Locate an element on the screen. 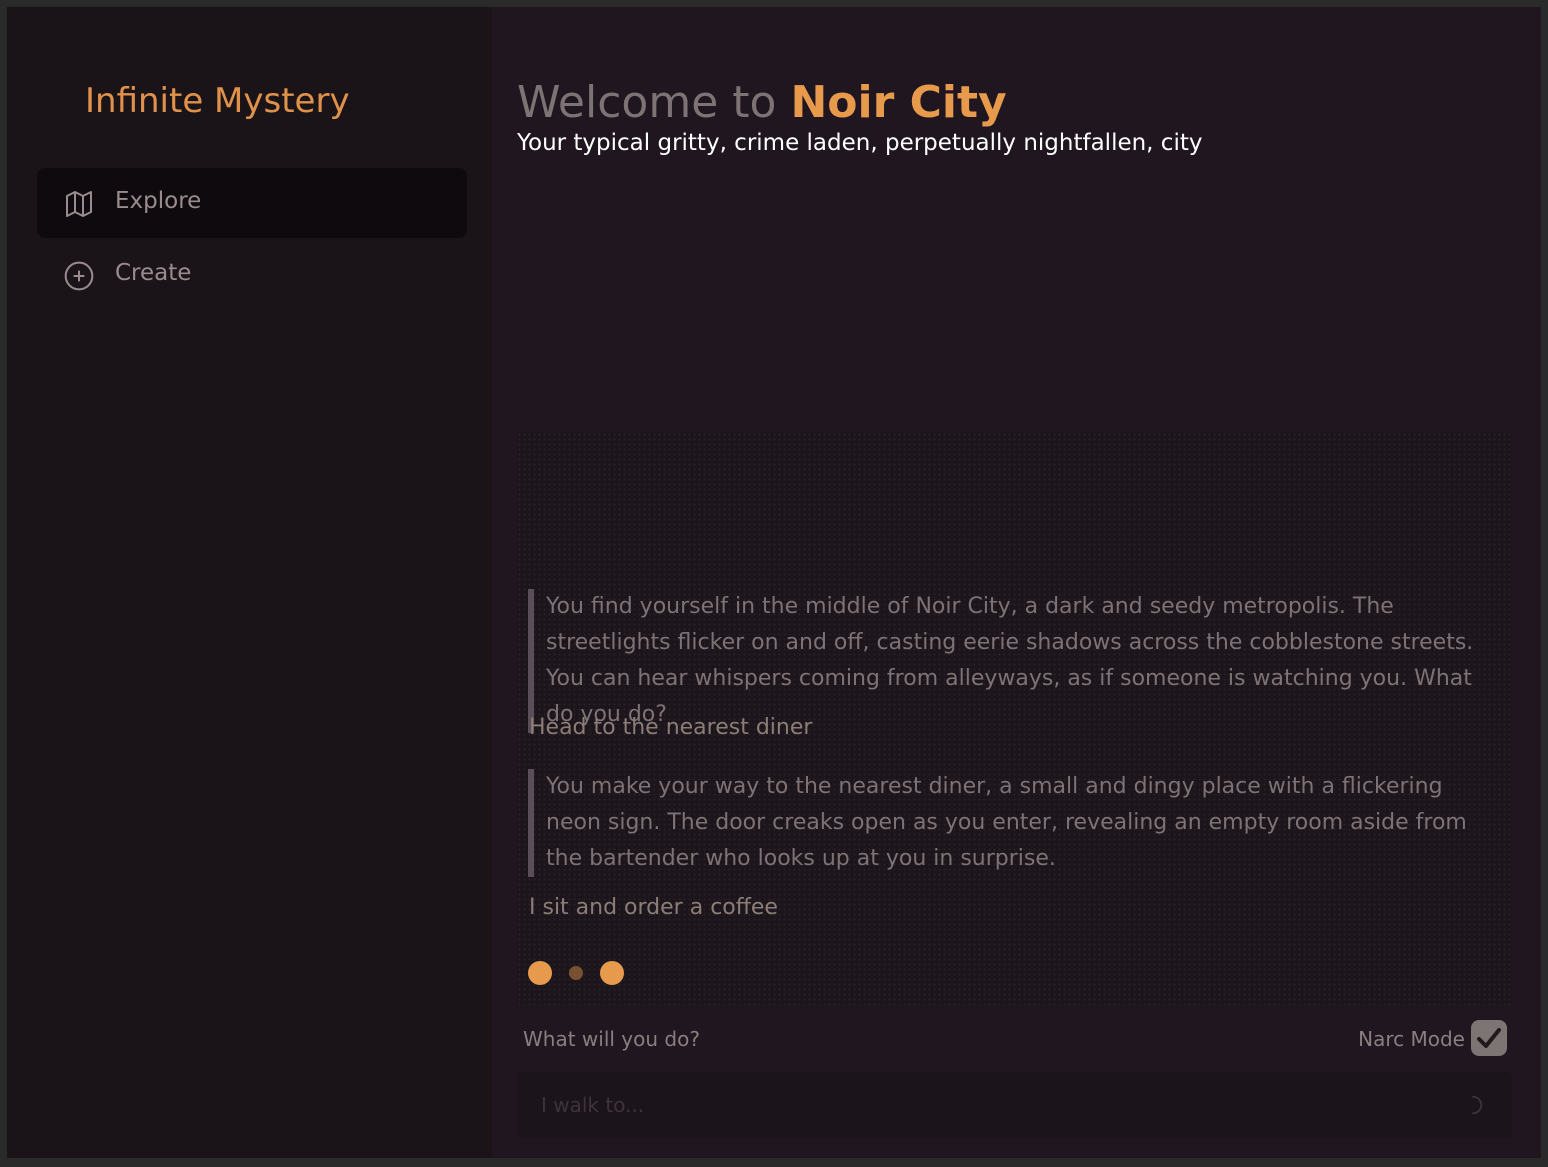  action-input-container is located at coordinates (1014, 1105).